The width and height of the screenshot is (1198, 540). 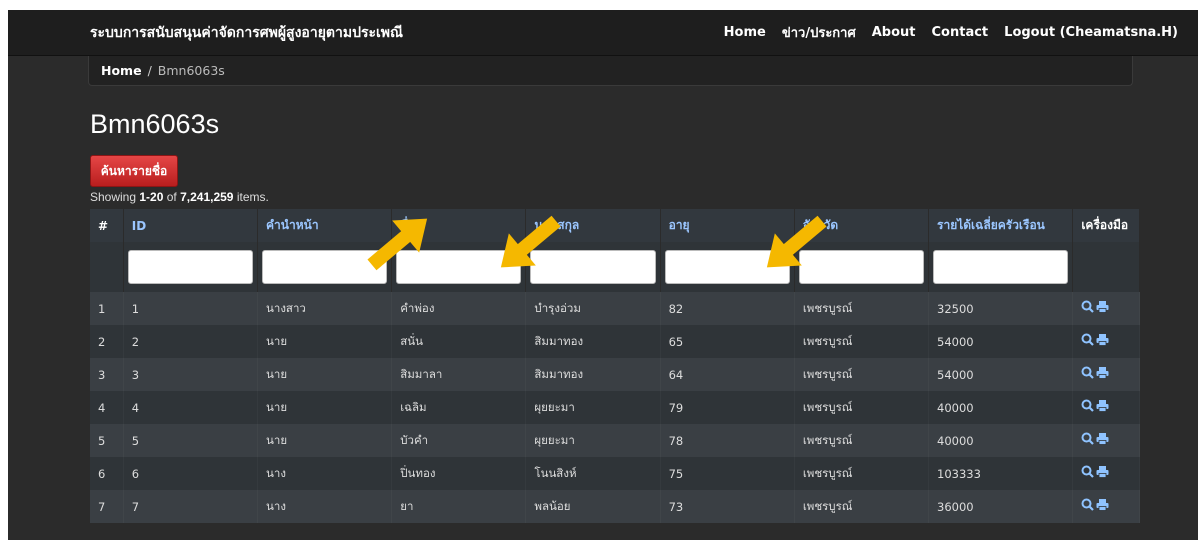 I want to click on table-row: 3 3 นาย สิมมาลา สิมมาทอง 64 เพชรบูรณ์ 54000, so click(x=615, y=374).